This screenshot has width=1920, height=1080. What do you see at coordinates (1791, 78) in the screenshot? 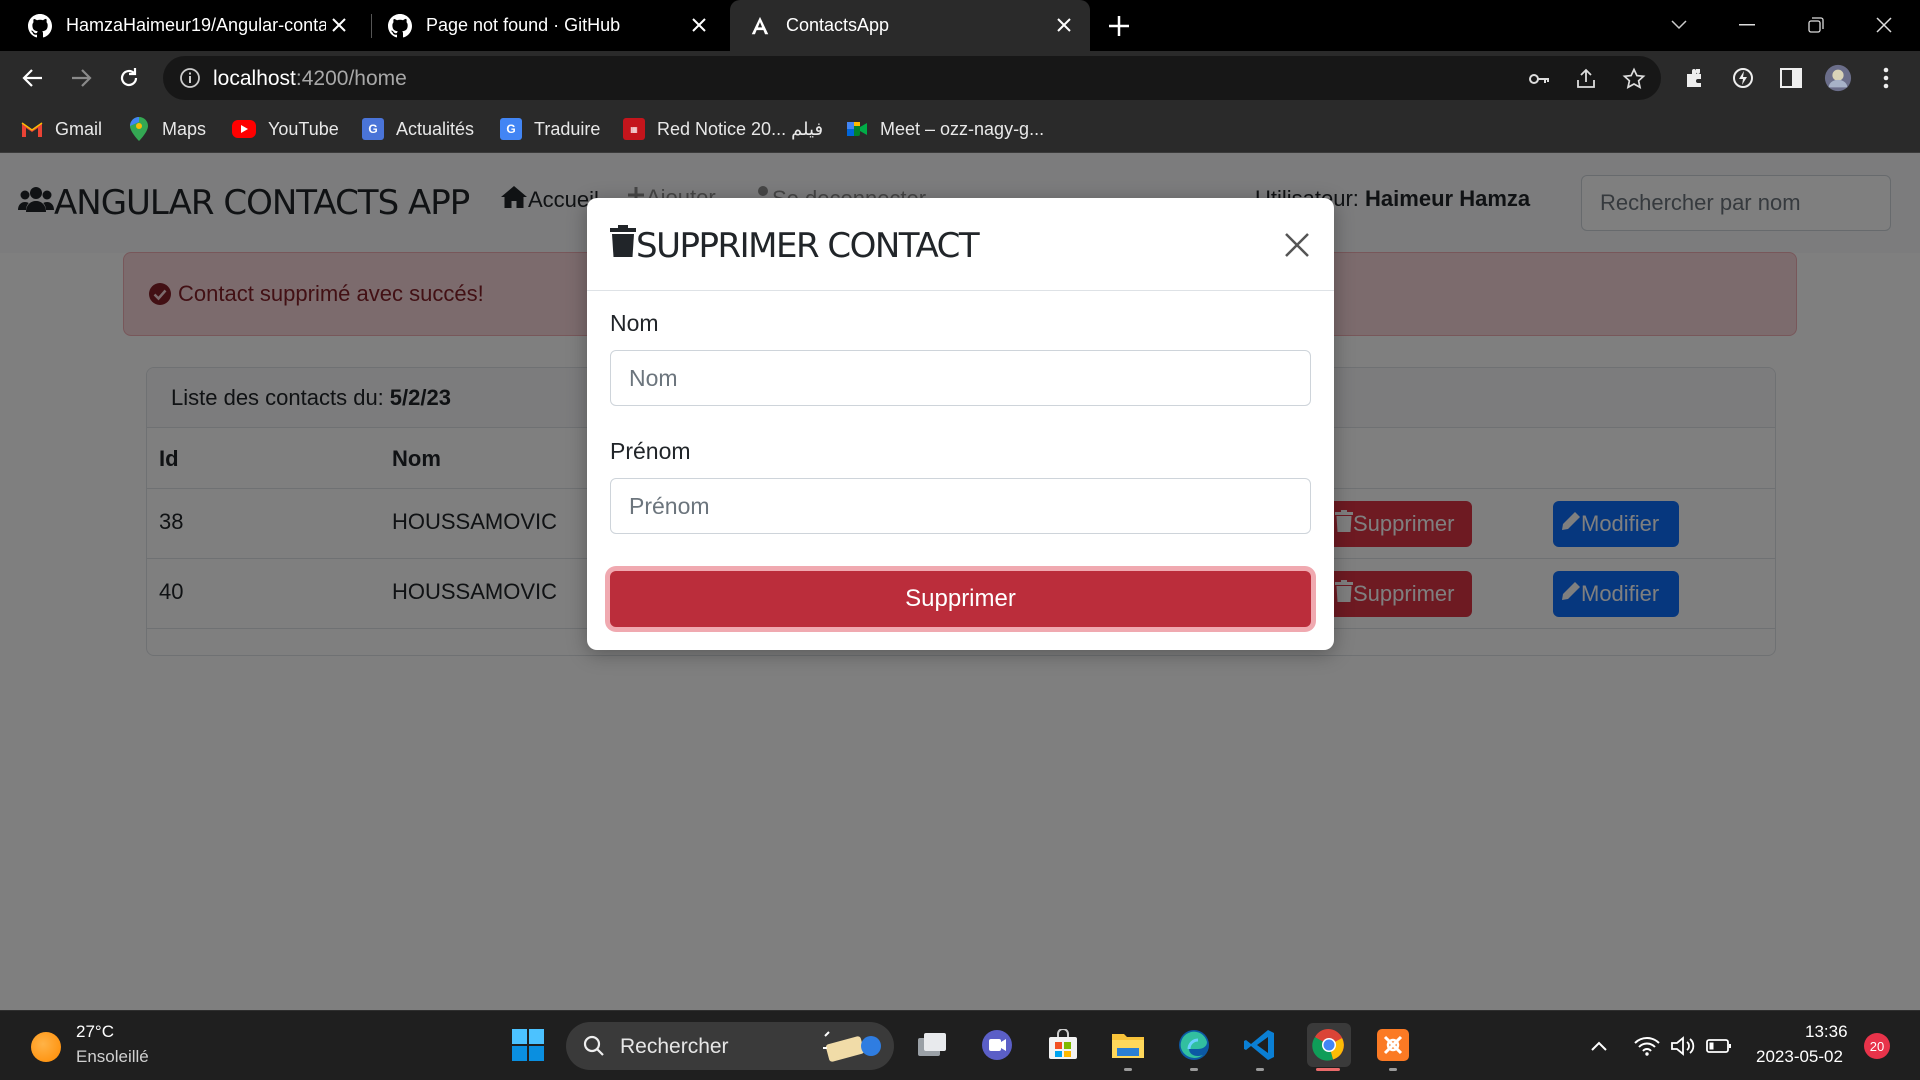
I see `side-panel-icon` at bounding box center [1791, 78].